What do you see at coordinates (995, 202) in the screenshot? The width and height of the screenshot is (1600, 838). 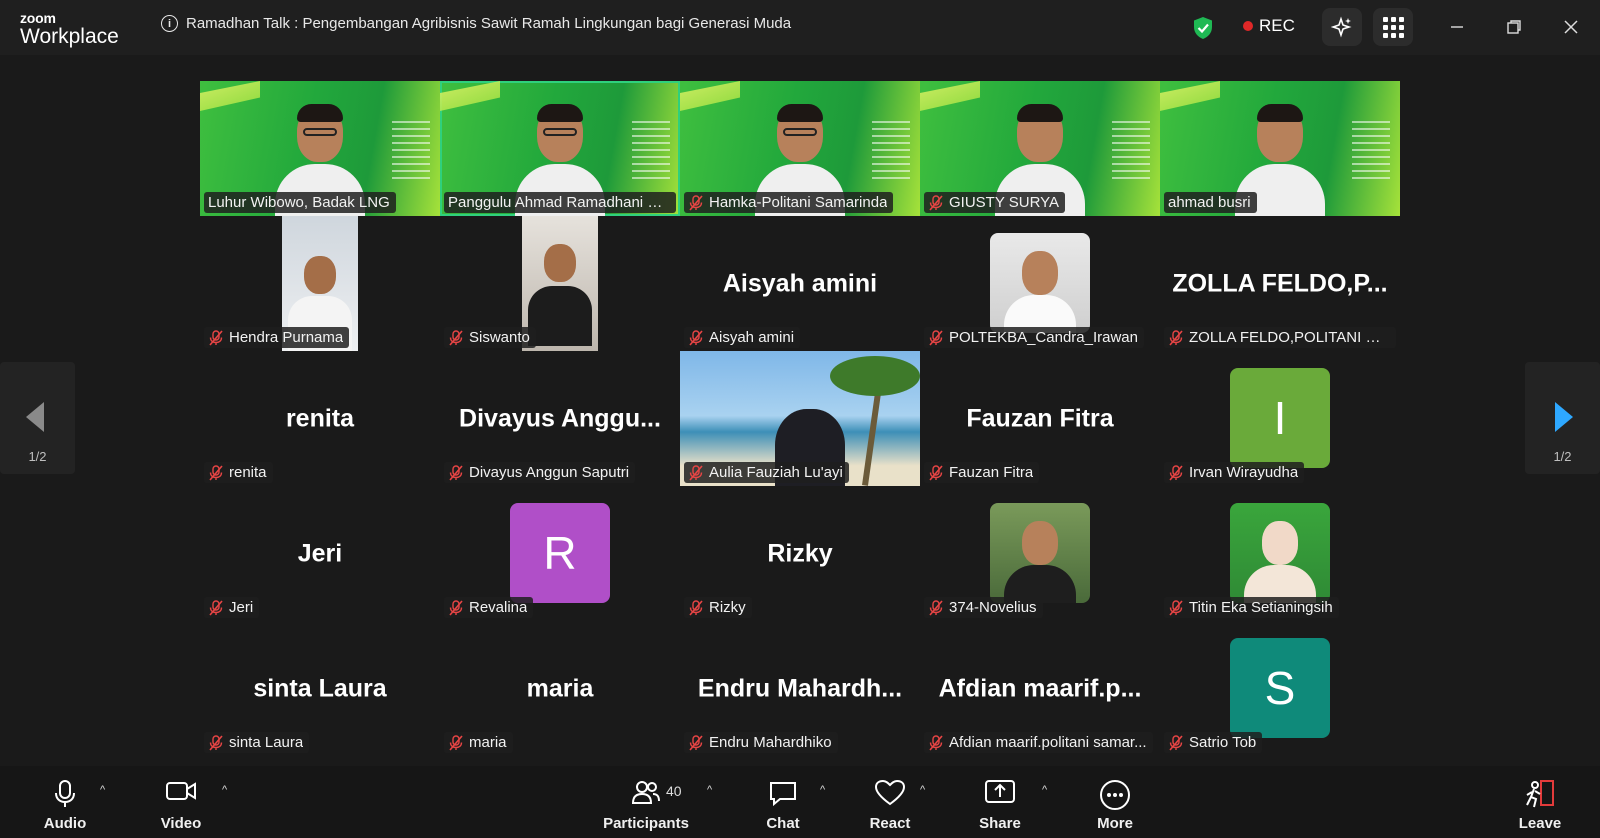 I see `participant-name-label: GIUSTY SURYA` at bounding box center [995, 202].